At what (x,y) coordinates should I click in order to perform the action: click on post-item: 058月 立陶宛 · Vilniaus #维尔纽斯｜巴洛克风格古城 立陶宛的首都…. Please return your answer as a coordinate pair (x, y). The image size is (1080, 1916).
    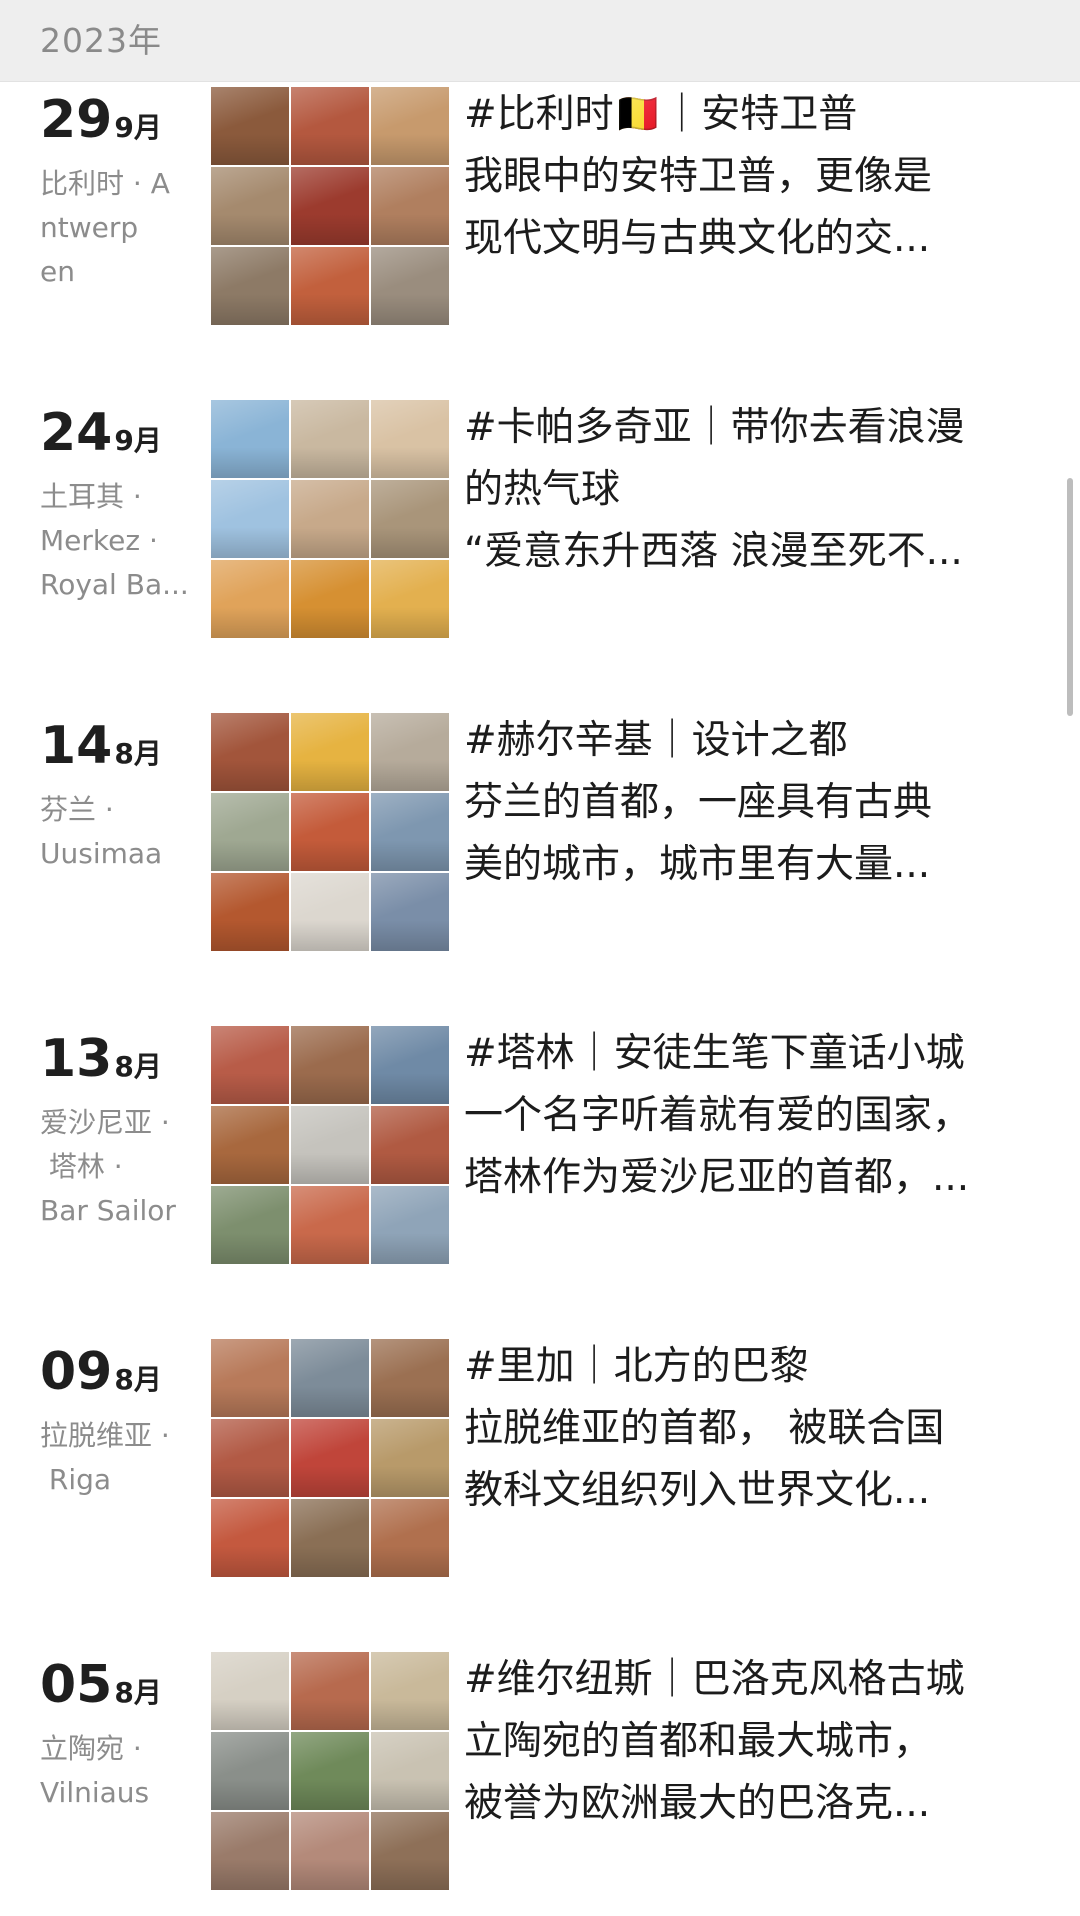
    Looking at the image, I should click on (540, 1768).